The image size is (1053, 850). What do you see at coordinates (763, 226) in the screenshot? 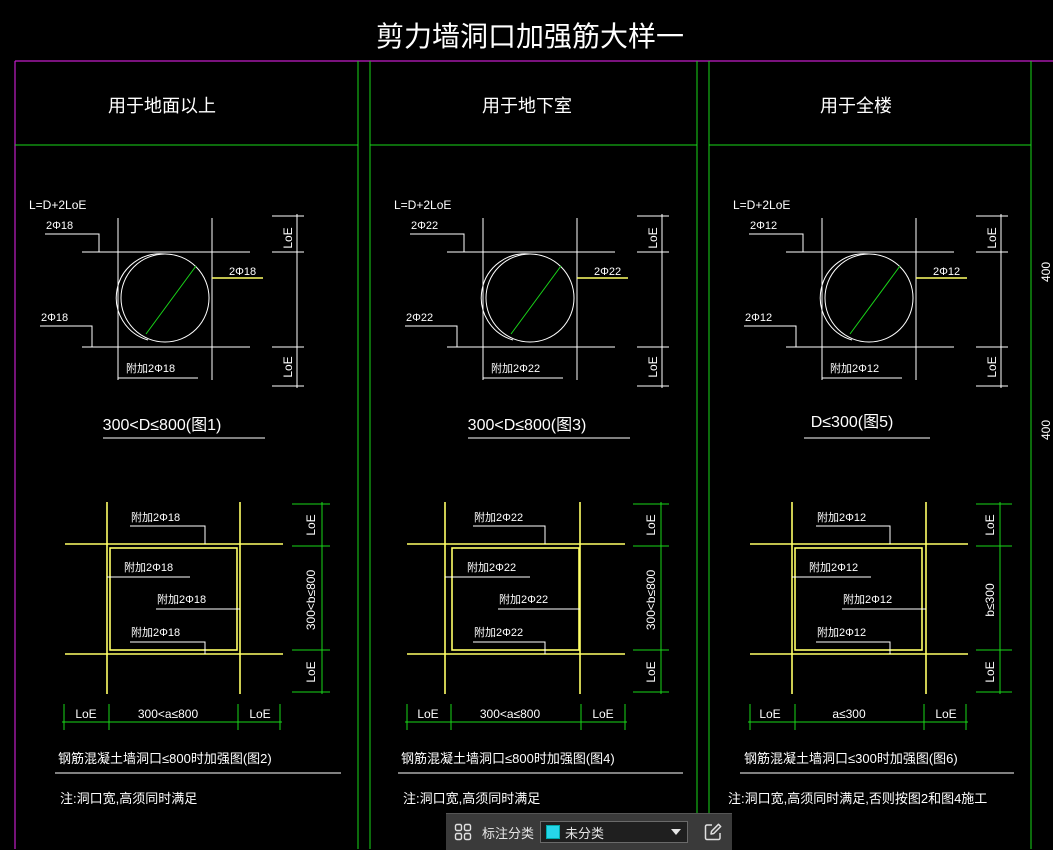
I see `rebar-label-top: 2Φ12` at bounding box center [763, 226].